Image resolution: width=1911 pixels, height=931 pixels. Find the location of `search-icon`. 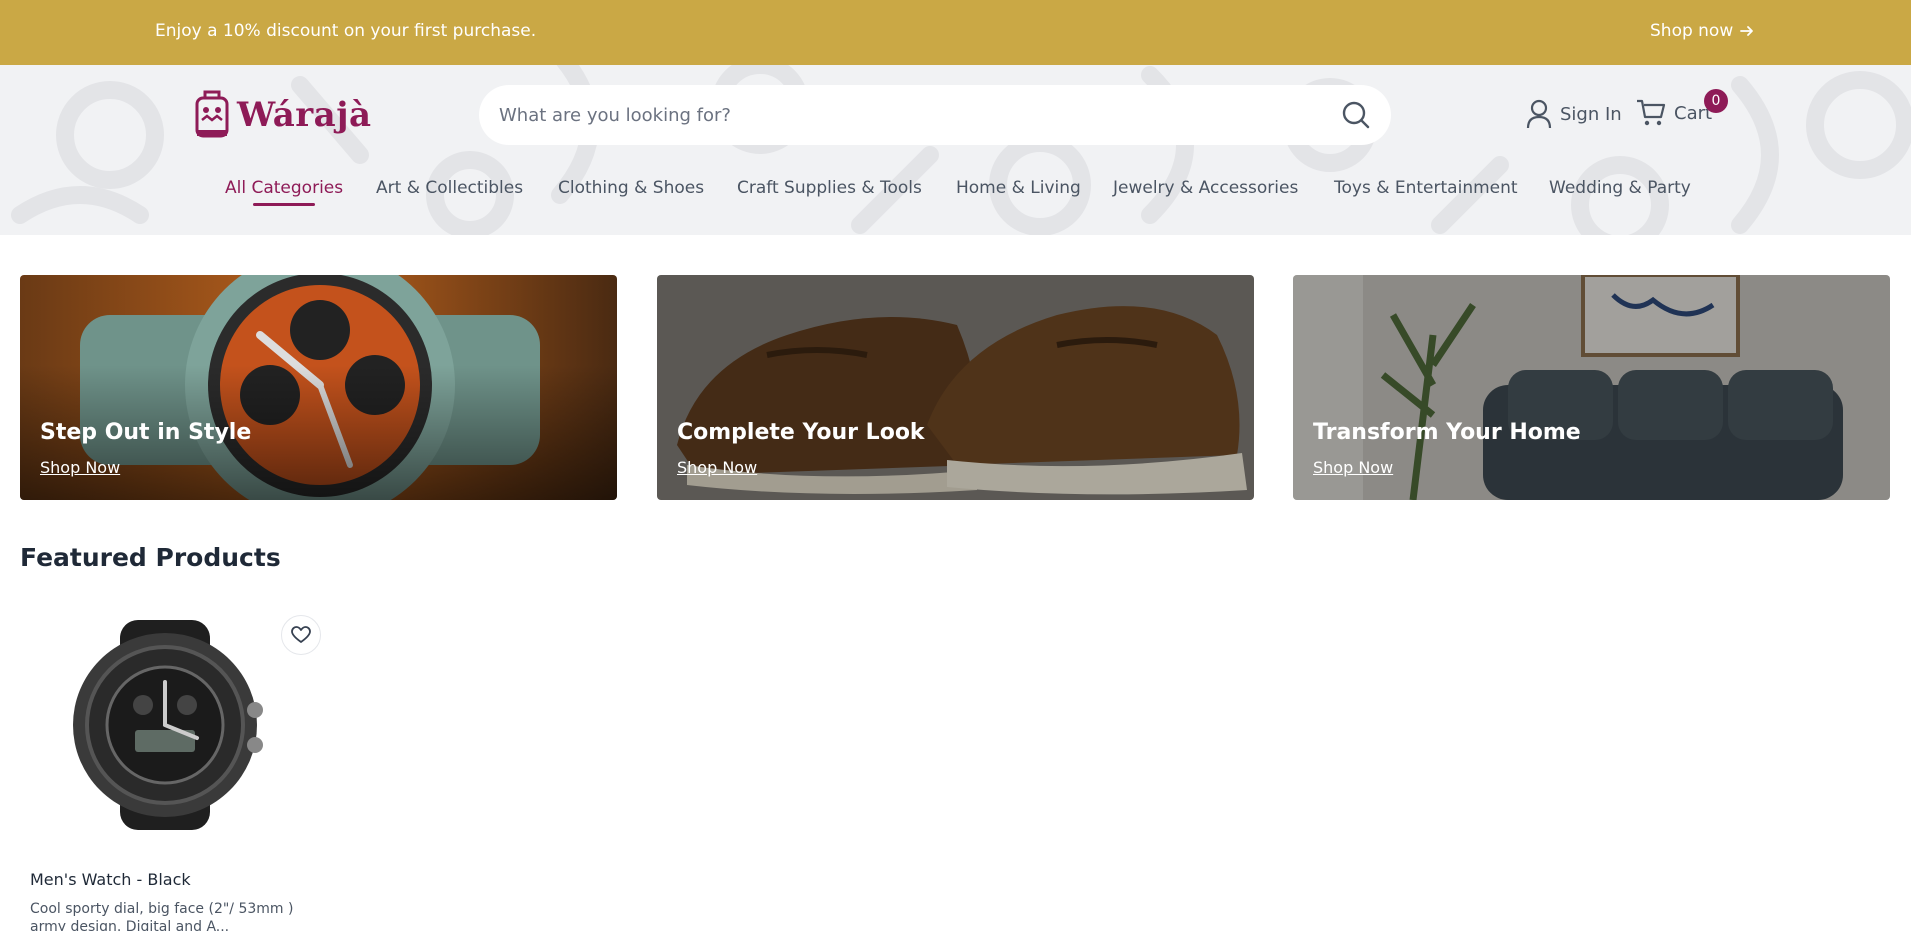

search-icon is located at coordinates (1356, 115).